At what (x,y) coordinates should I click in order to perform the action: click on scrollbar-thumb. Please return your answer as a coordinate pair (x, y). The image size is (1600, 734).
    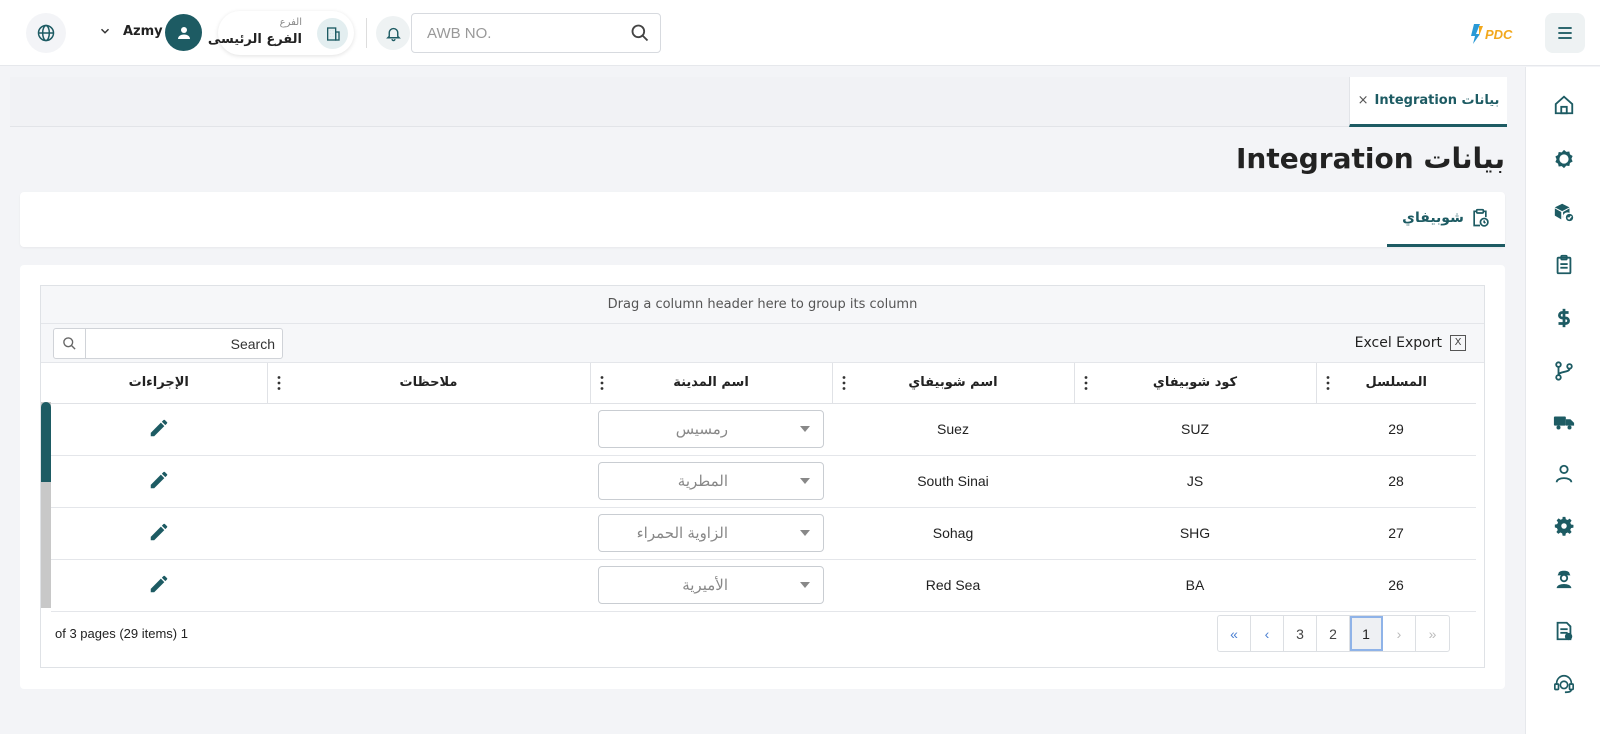
    Looking at the image, I should click on (46, 442).